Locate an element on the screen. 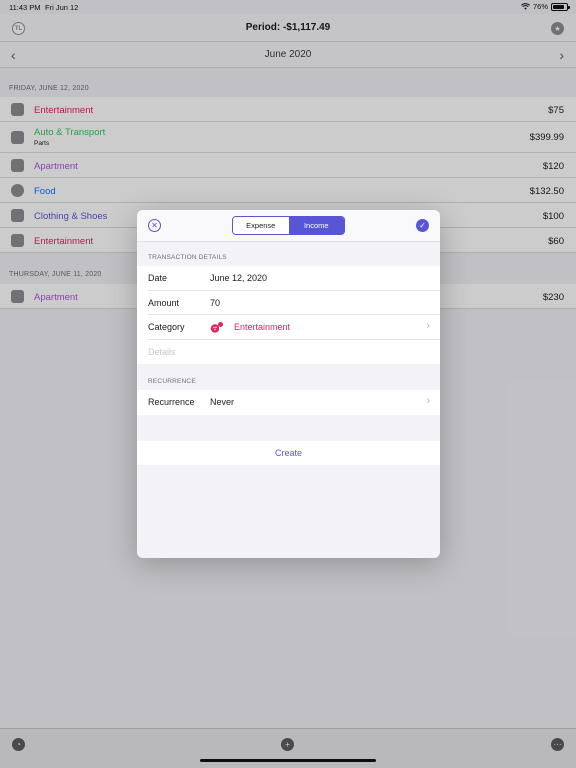 The height and width of the screenshot is (768, 576). amount-label: Amount is located at coordinates (164, 302).